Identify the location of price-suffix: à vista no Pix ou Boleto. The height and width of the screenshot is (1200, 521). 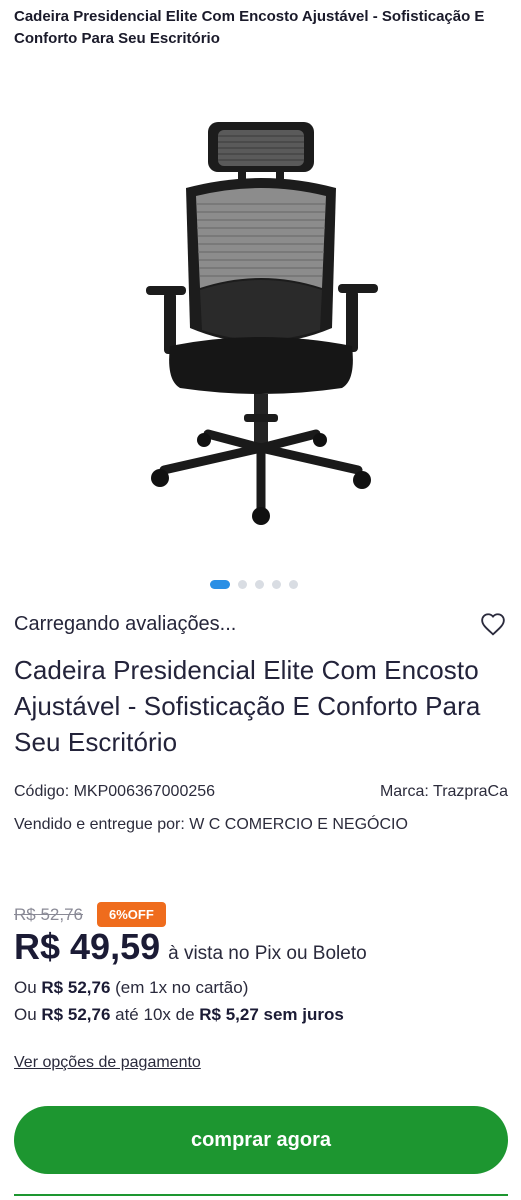
(267, 953).